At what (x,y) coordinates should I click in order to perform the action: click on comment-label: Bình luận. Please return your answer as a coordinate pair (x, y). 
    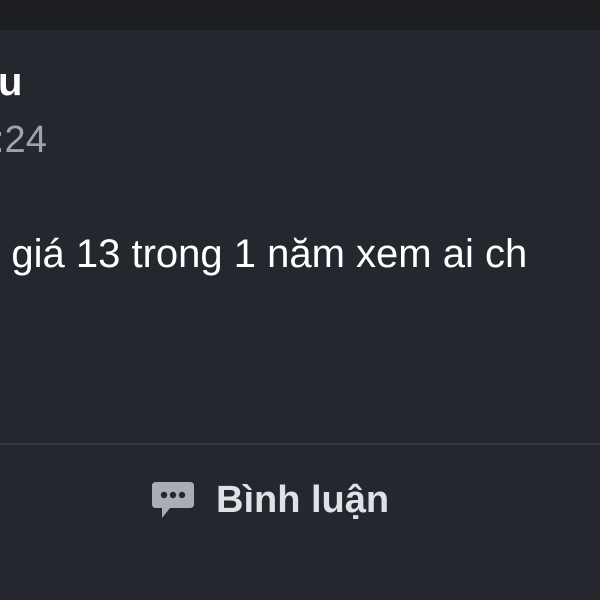
    Looking at the image, I should click on (303, 500).